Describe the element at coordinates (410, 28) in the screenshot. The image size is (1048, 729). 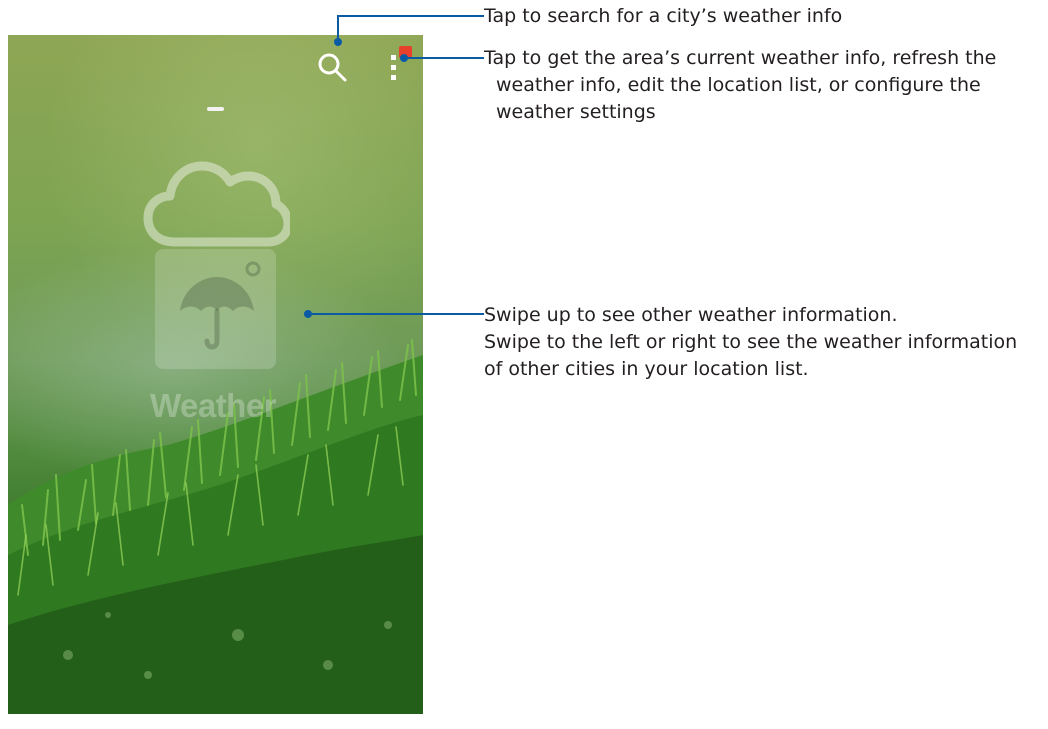
I see `search-callout-line` at that location.